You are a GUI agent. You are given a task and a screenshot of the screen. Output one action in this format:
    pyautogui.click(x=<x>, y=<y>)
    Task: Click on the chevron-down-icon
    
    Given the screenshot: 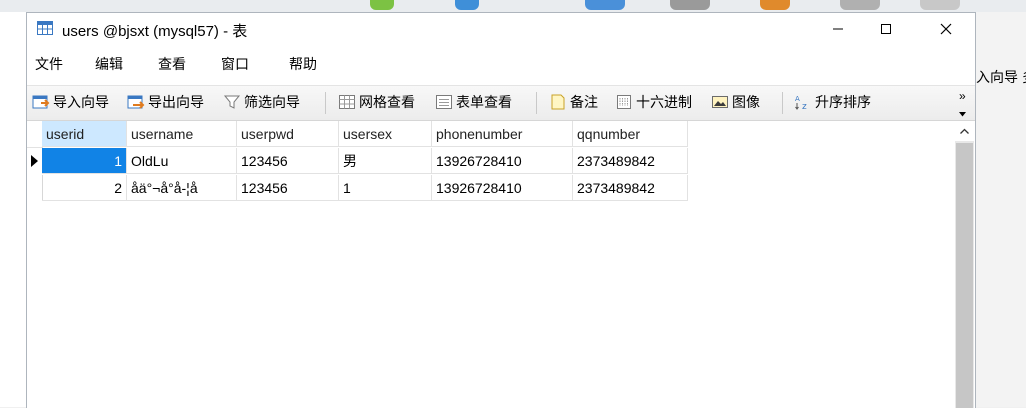 What is the action you would take?
    pyautogui.click(x=962, y=113)
    